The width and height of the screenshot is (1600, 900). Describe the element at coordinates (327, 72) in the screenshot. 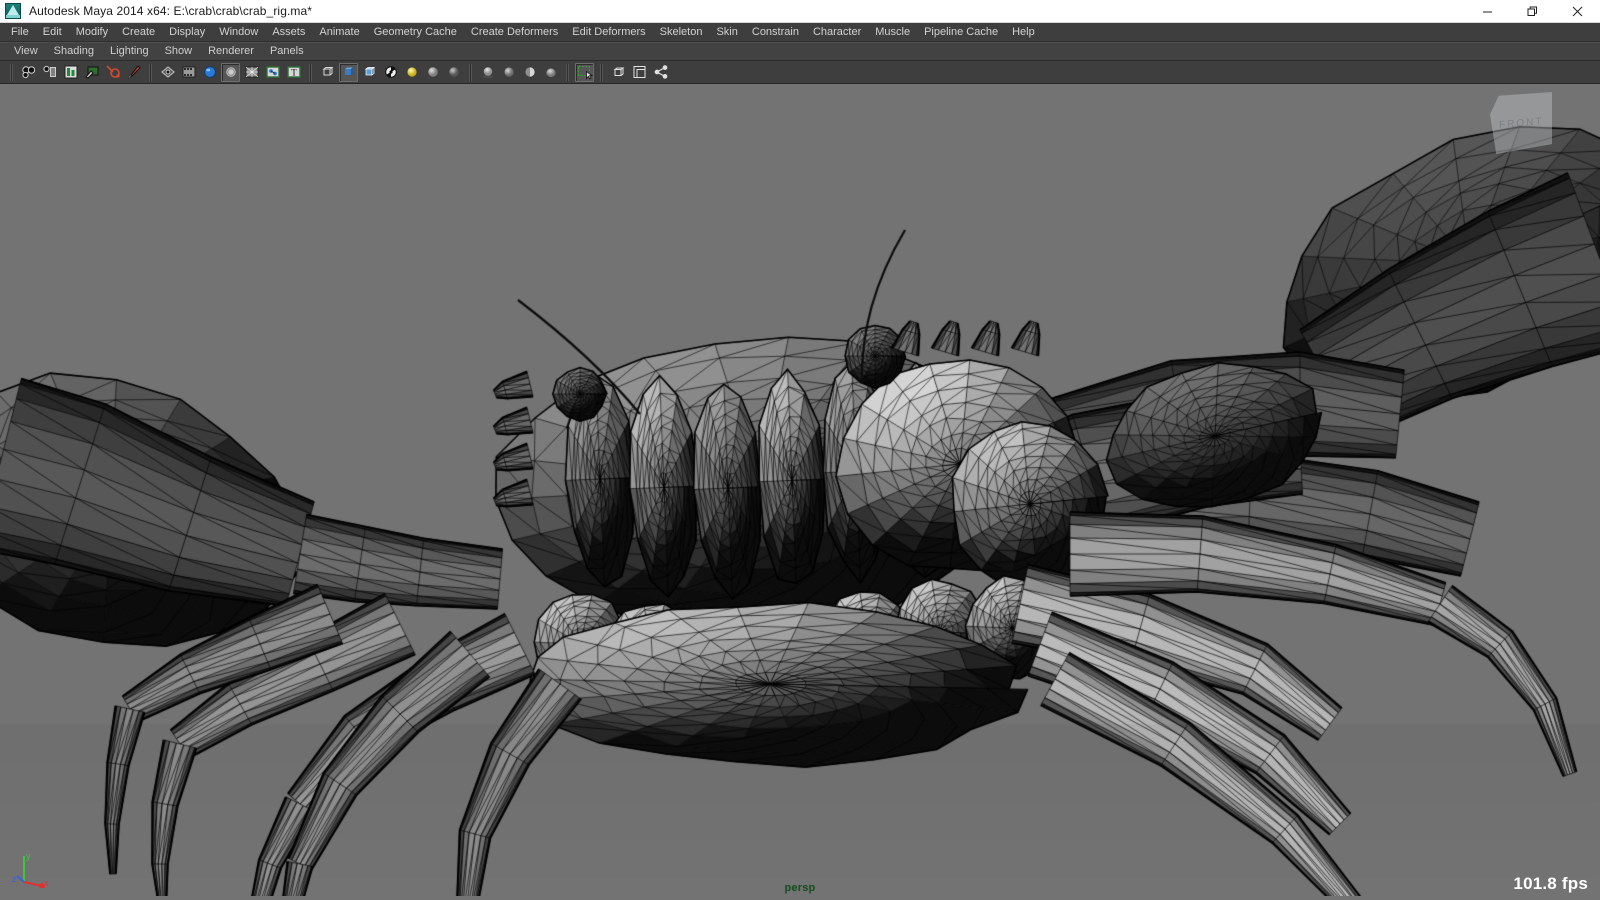

I see `wireframe-shading-icon` at that location.